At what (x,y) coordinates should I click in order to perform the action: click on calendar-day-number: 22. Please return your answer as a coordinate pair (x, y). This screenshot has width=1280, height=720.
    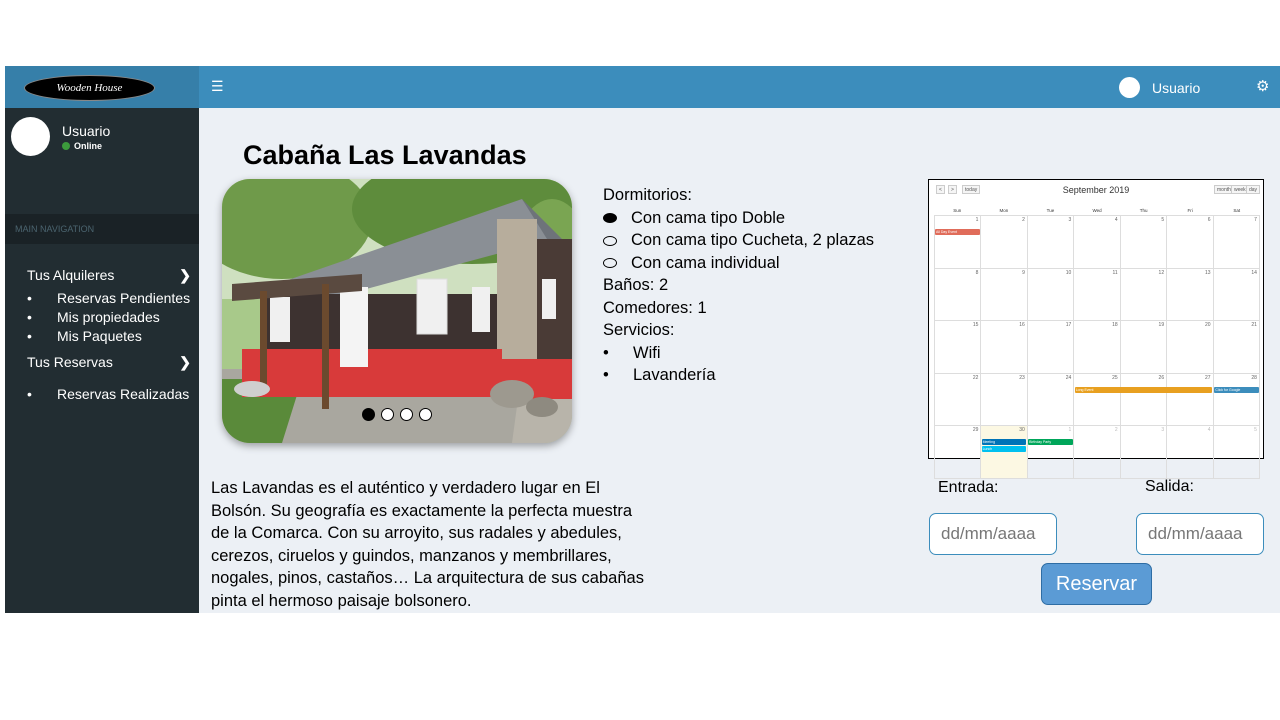
    Looking at the image, I should click on (975, 377).